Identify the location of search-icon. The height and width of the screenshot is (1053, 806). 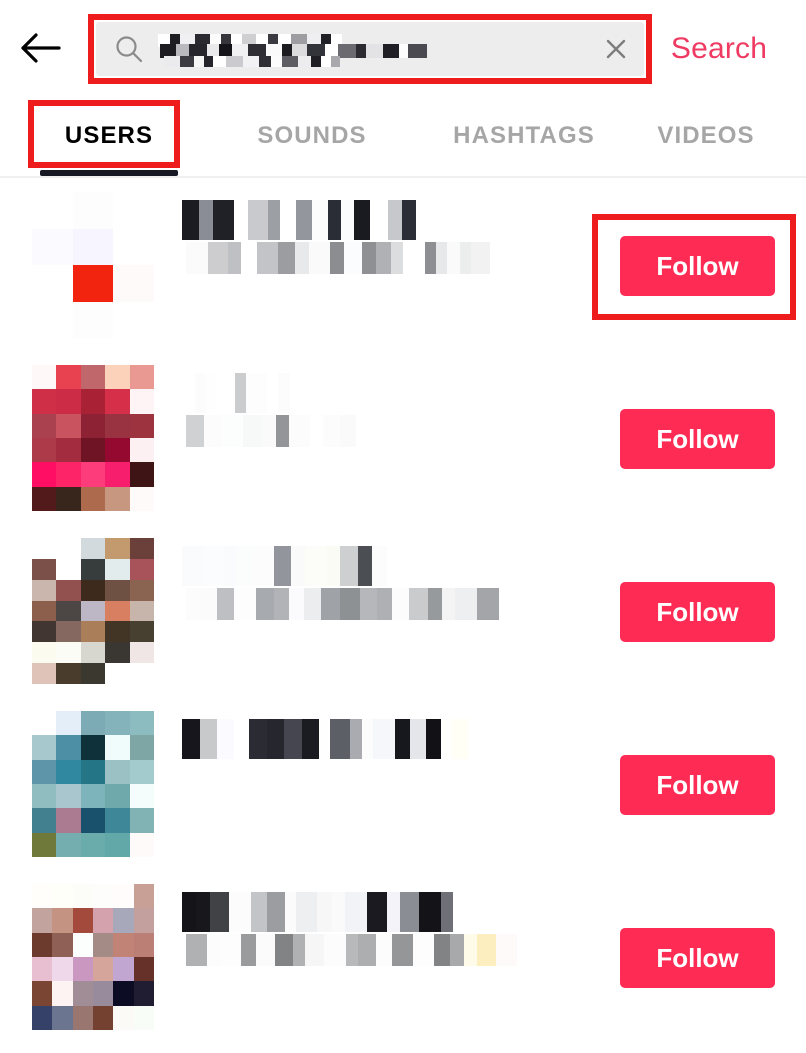
(129, 49).